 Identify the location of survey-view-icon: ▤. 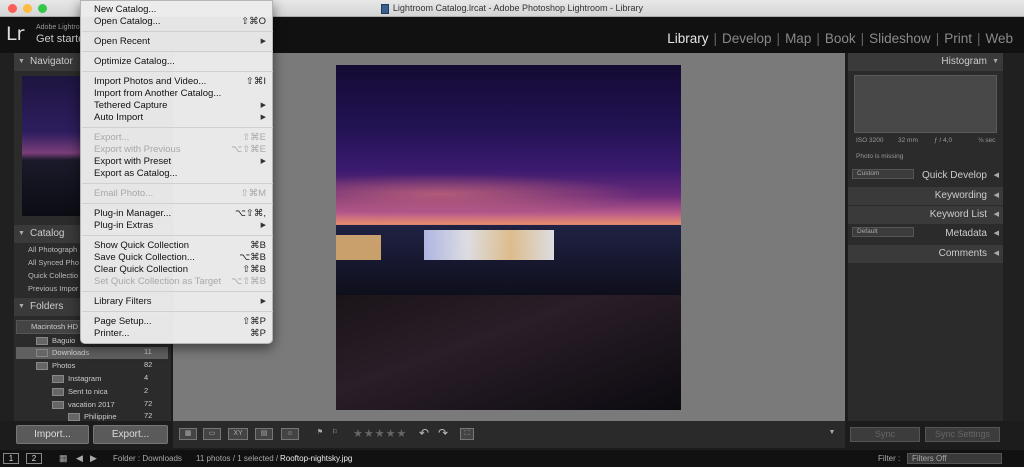
(264, 434).